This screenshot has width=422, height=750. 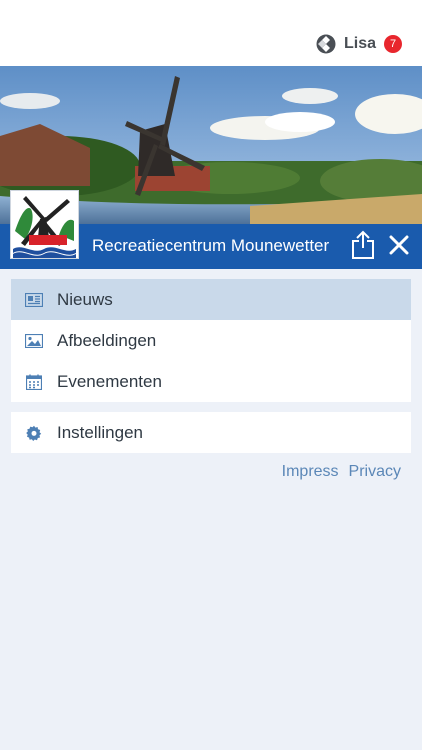 I want to click on close-icon, so click(x=399, y=245).